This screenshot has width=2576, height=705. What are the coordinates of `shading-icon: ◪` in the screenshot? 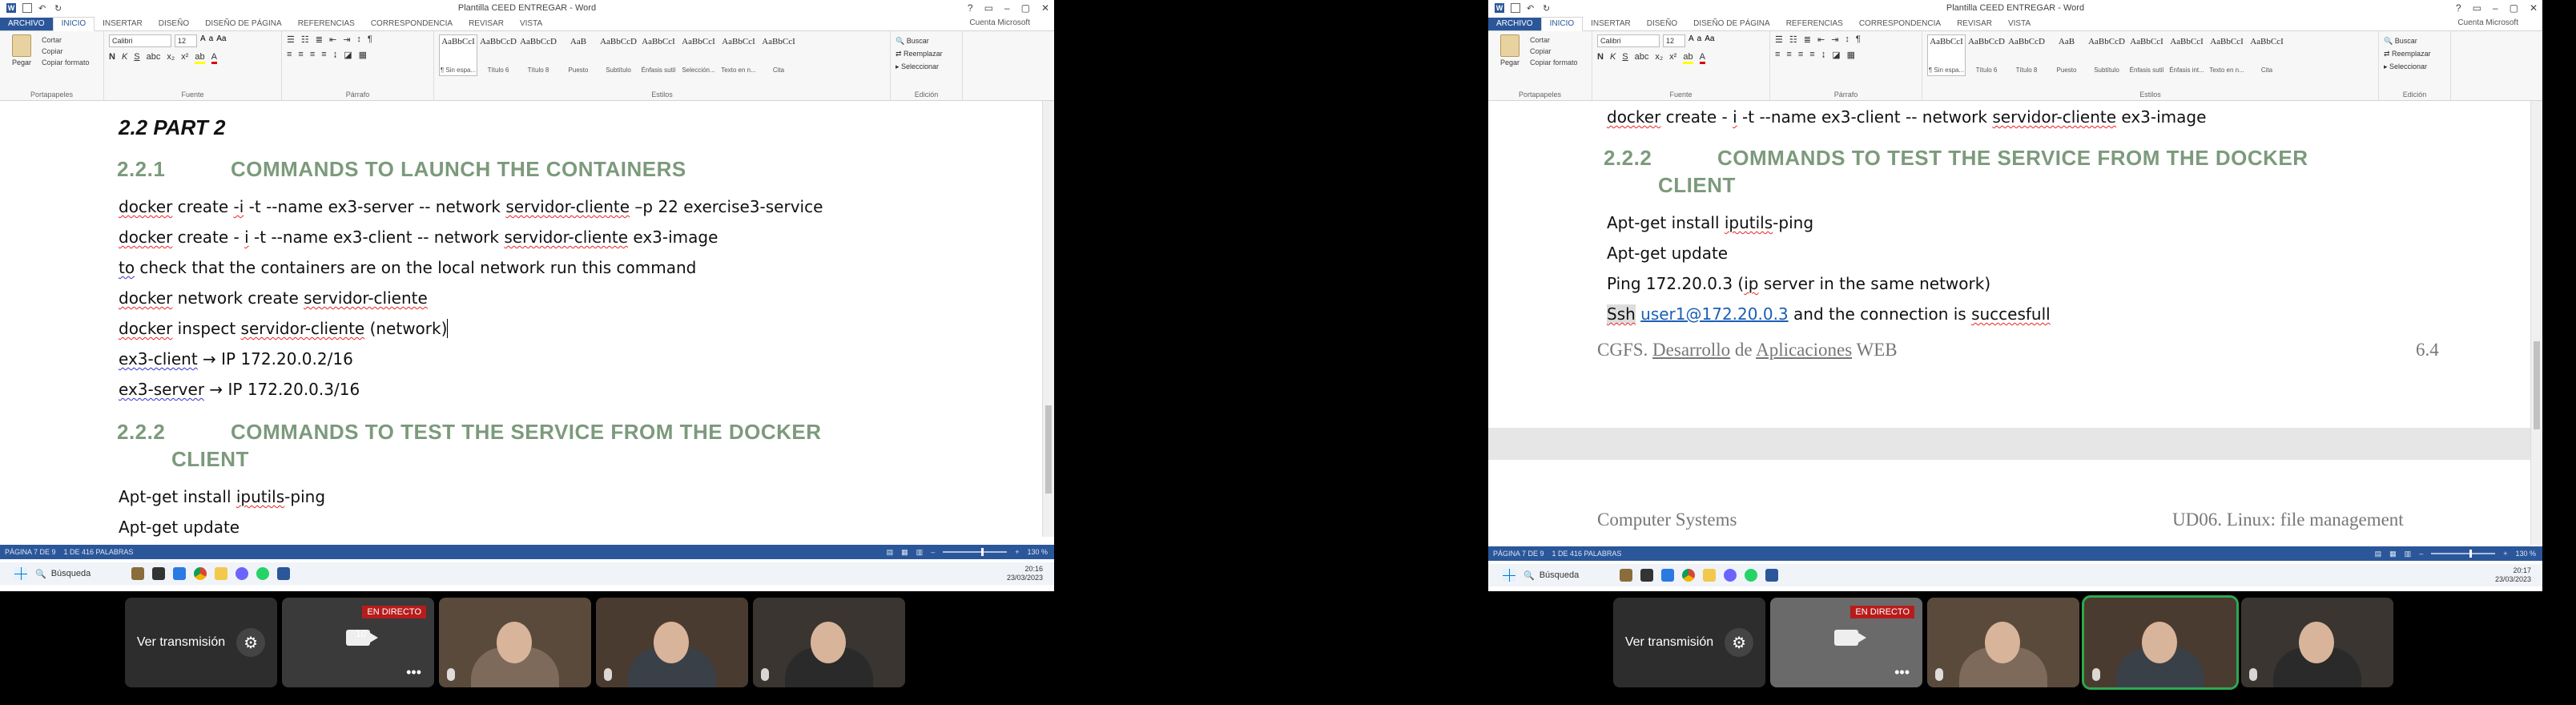 It's located at (348, 55).